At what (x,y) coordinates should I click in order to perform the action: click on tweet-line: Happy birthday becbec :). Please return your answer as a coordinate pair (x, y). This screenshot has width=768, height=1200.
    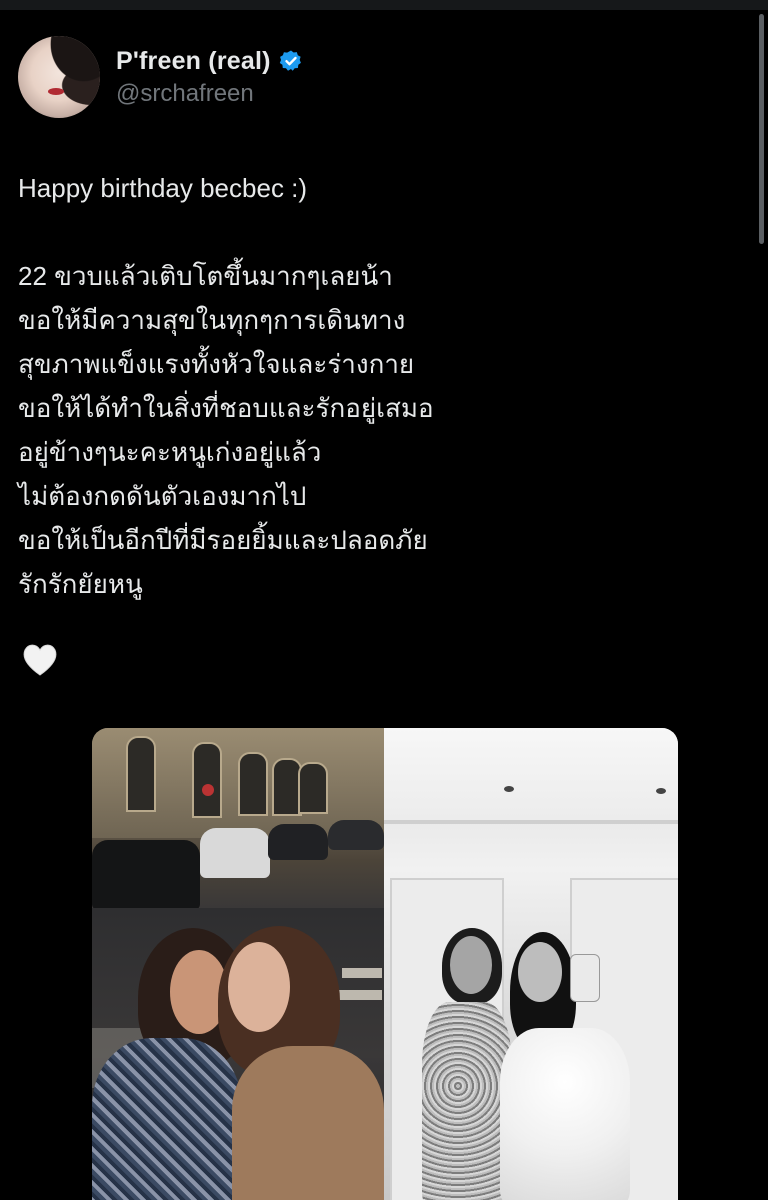
    Looking at the image, I should click on (163, 188).